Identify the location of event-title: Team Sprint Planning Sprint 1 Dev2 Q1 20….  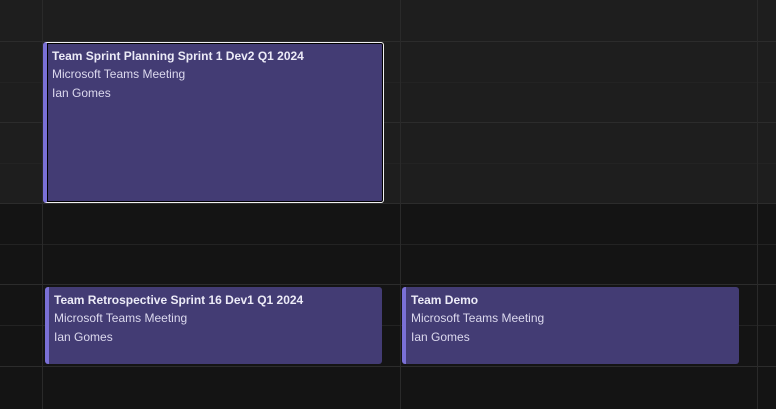
(178, 56).